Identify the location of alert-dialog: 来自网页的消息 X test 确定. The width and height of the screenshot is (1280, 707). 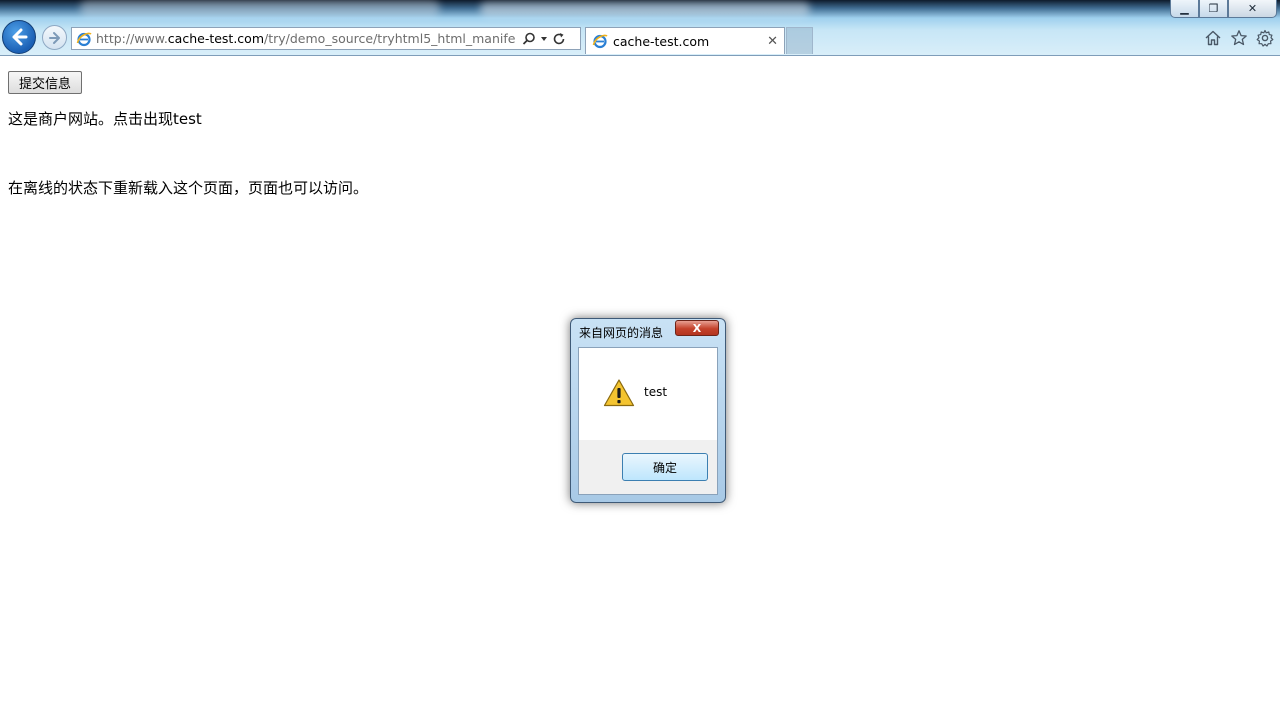
(648, 410).